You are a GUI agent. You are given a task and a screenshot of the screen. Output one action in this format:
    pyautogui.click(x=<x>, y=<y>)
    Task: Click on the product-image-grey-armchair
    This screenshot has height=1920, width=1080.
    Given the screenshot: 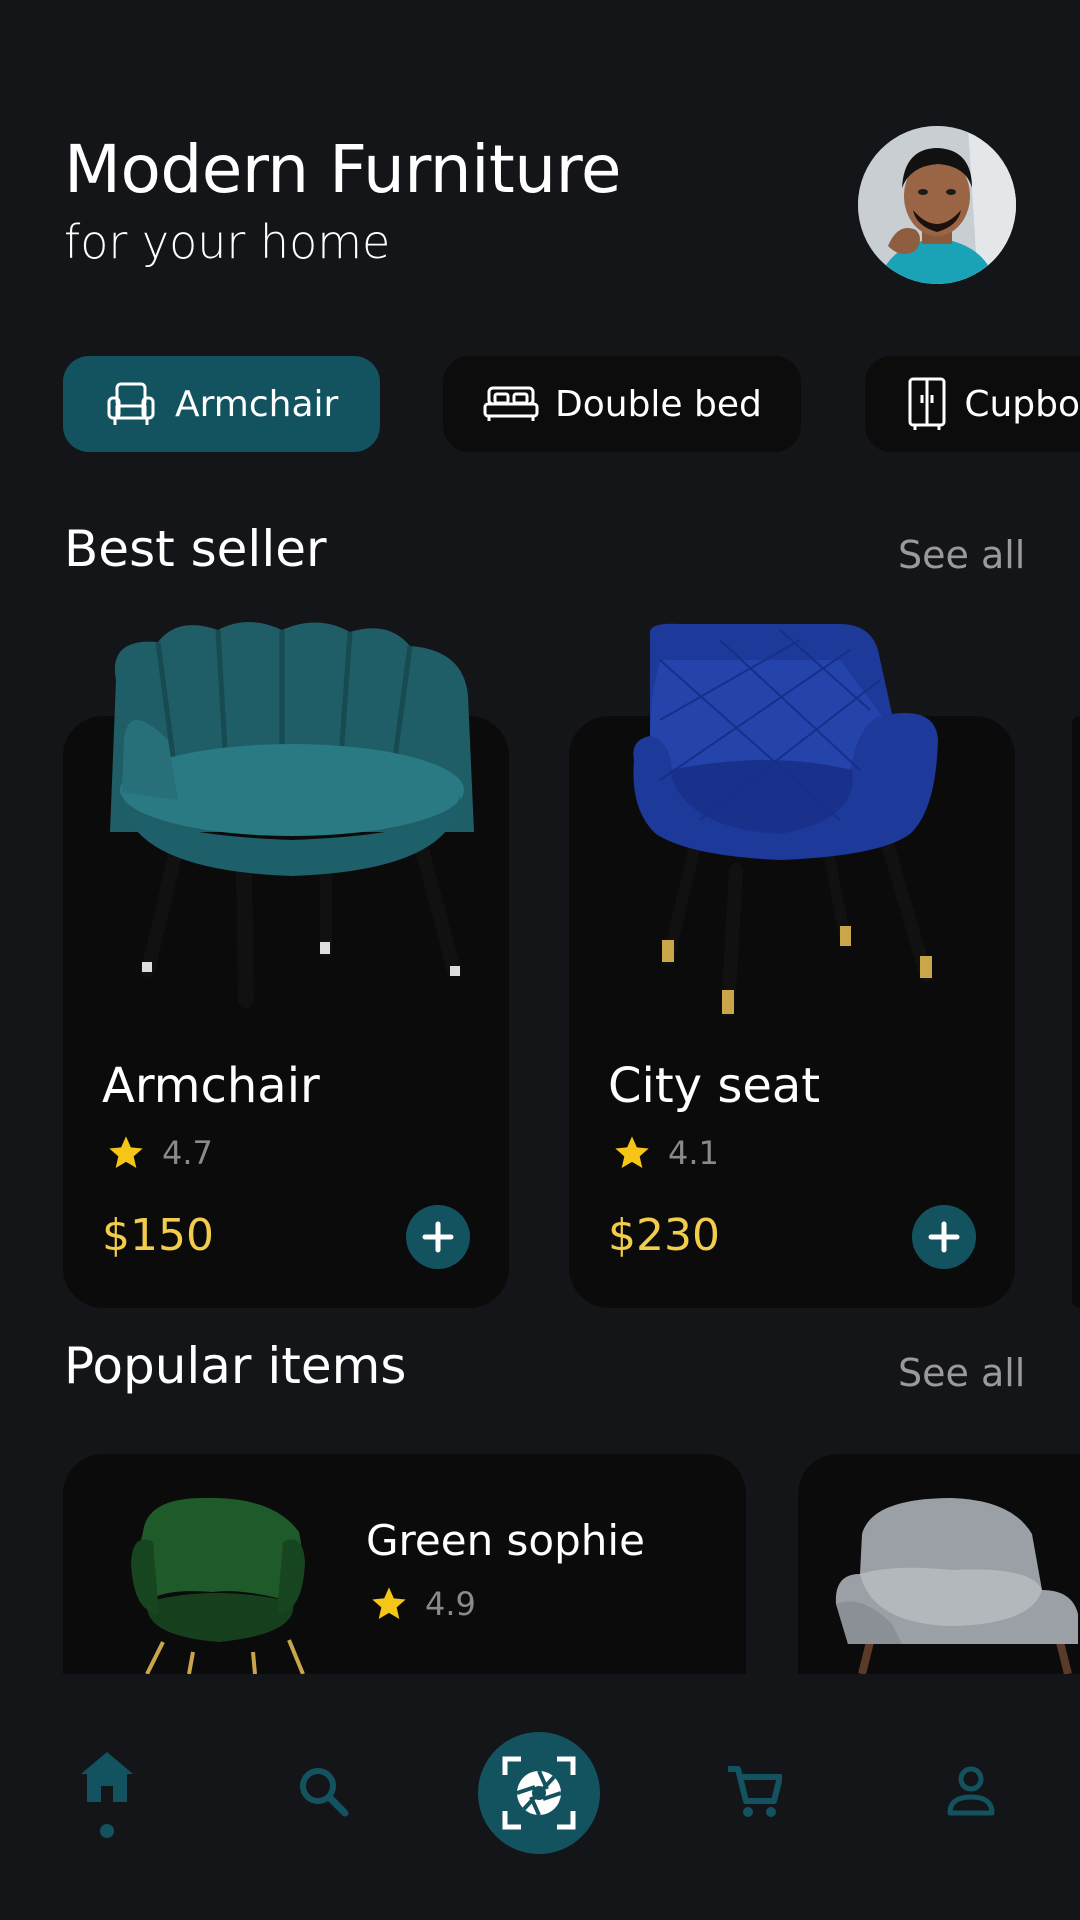 What is the action you would take?
    pyautogui.click(x=956, y=1586)
    